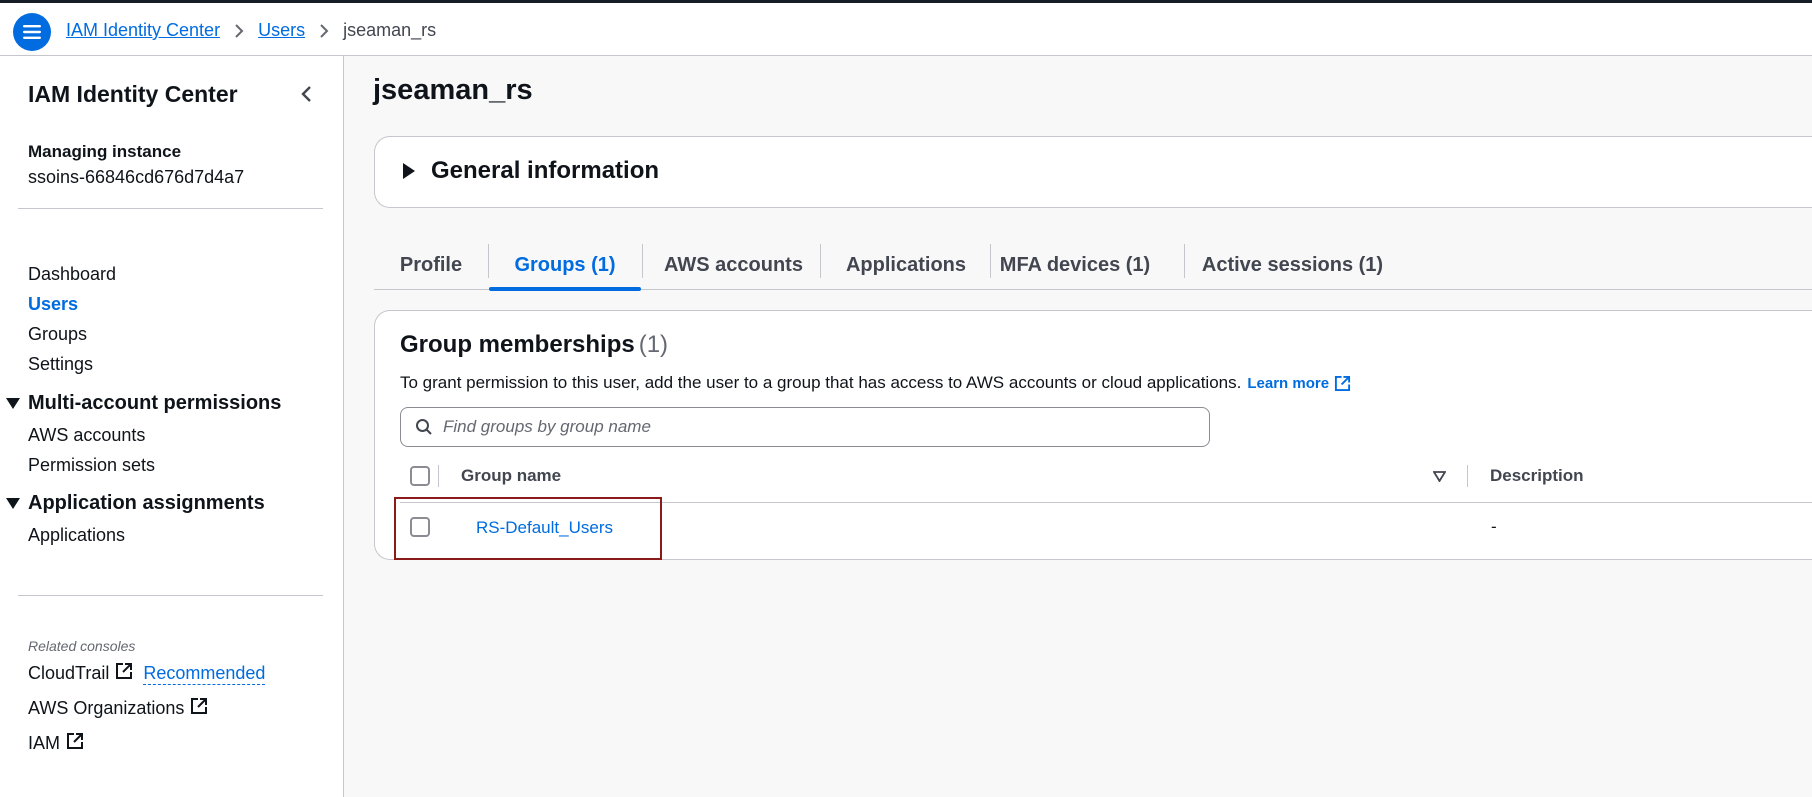  I want to click on related-consoles-label: Related consoles, so click(82, 646).